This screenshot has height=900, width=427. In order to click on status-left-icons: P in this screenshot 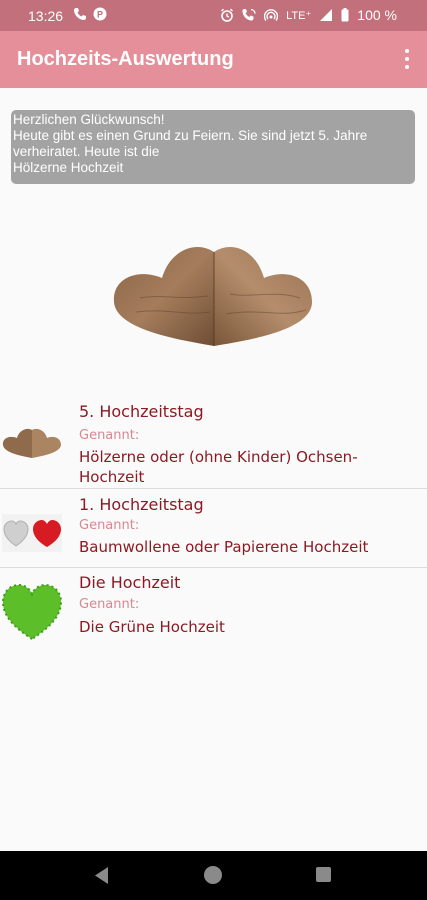, I will do `click(90, 14)`.